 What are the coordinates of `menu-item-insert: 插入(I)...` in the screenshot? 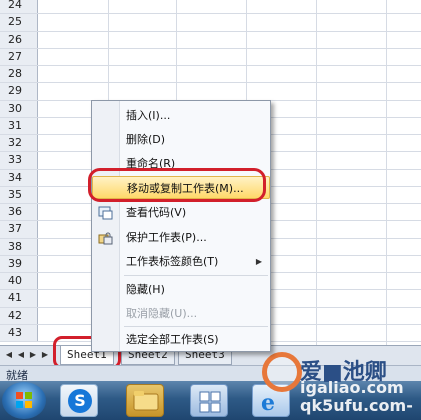 It's located at (181, 115).